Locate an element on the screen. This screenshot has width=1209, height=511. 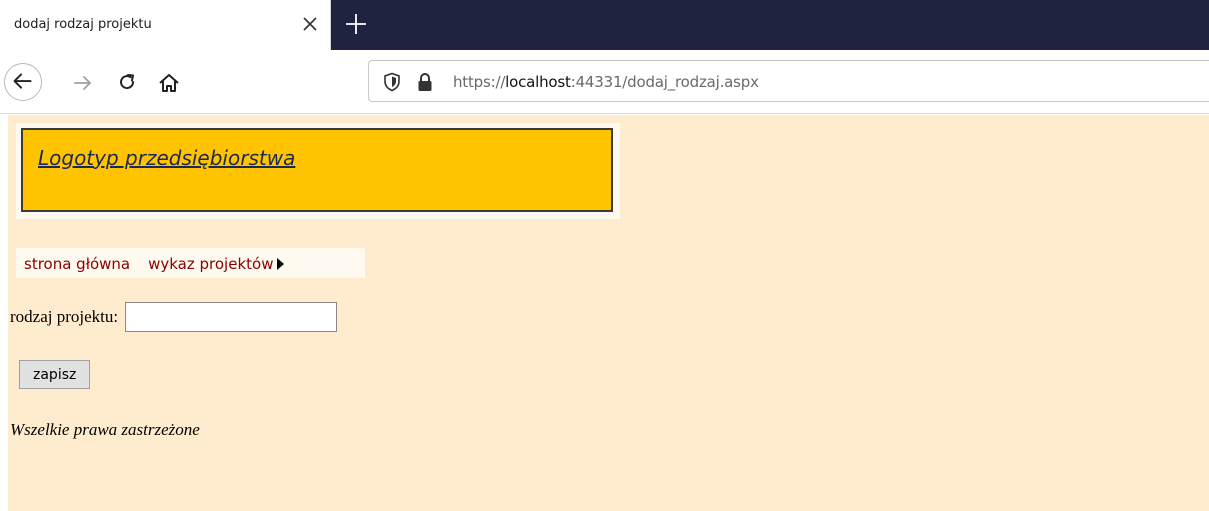
menu-item-projects-label: wykaz projektów is located at coordinates (211, 264).